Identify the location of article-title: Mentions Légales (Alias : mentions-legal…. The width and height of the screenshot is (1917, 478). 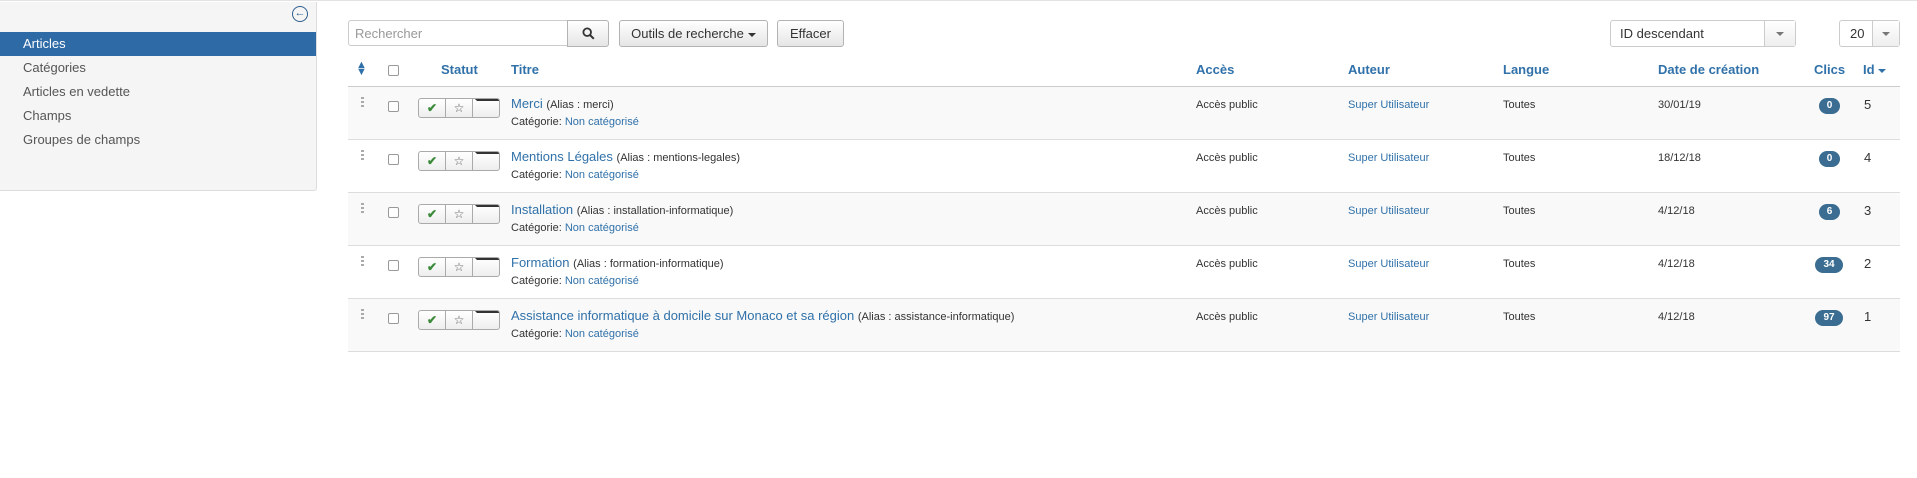
(625, 156).